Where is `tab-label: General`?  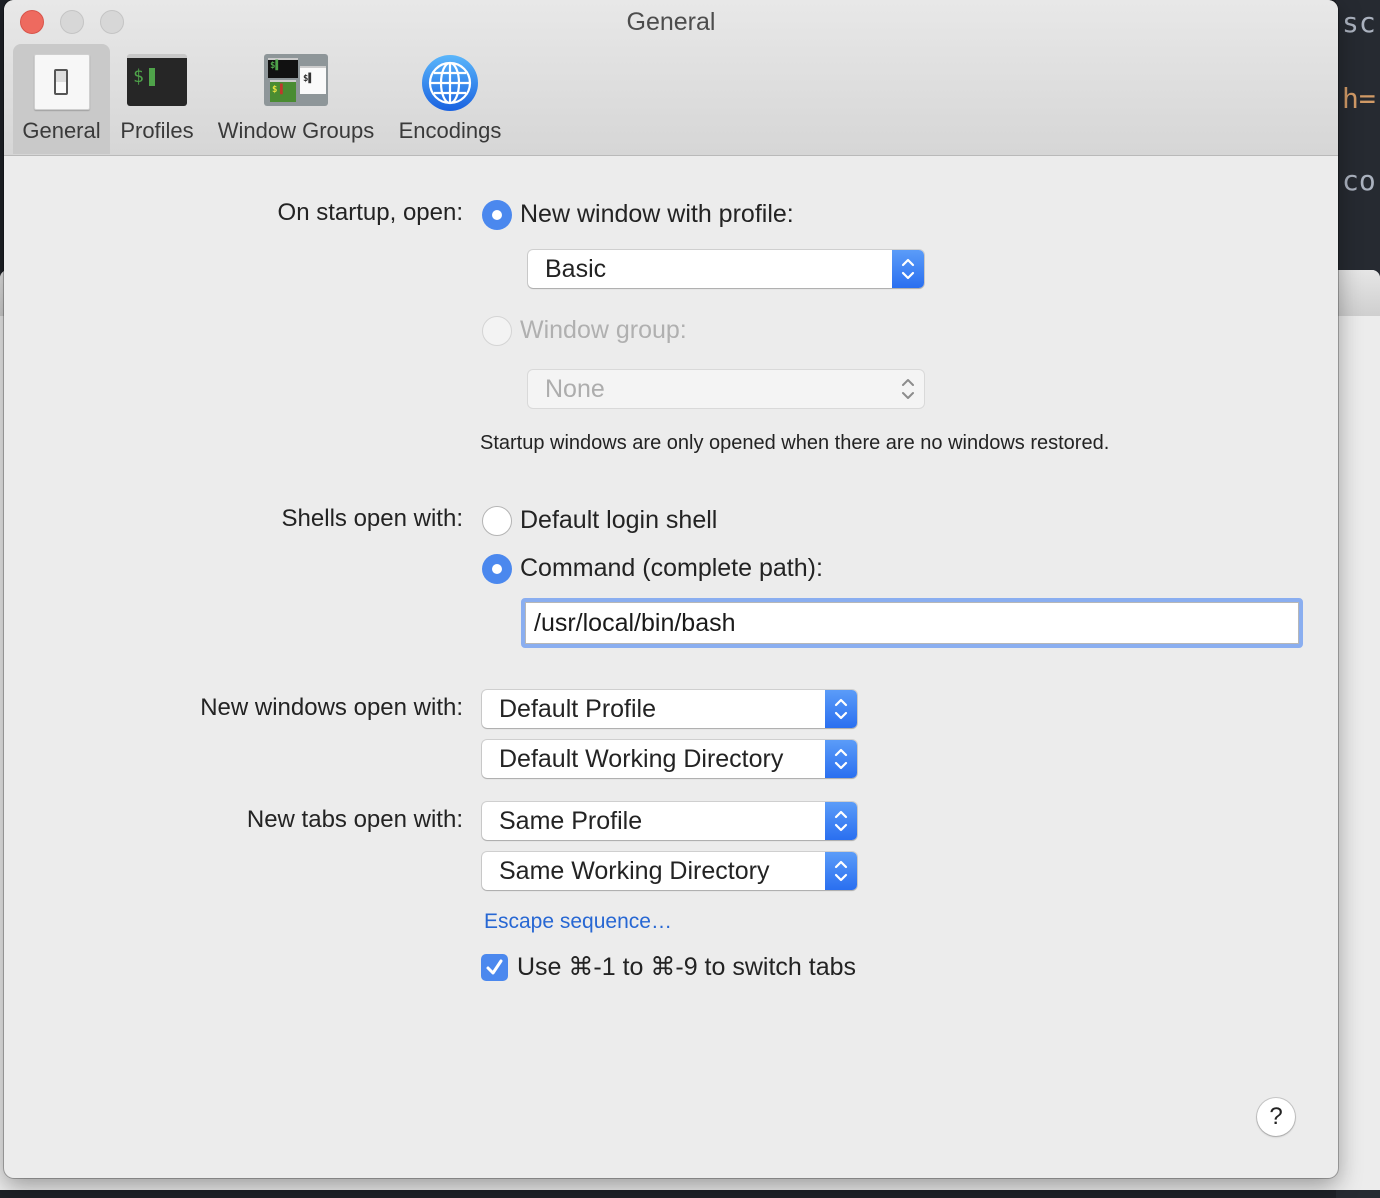
tab-label: General is located at coordinates (61, 130).